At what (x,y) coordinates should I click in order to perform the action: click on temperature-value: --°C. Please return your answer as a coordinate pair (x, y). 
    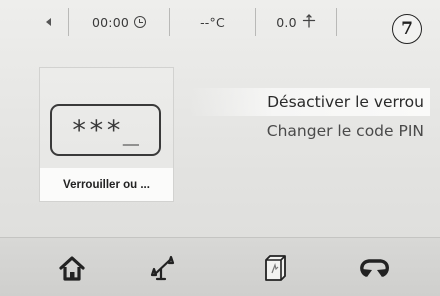
    Looking at the image, I should click on (212, 22).